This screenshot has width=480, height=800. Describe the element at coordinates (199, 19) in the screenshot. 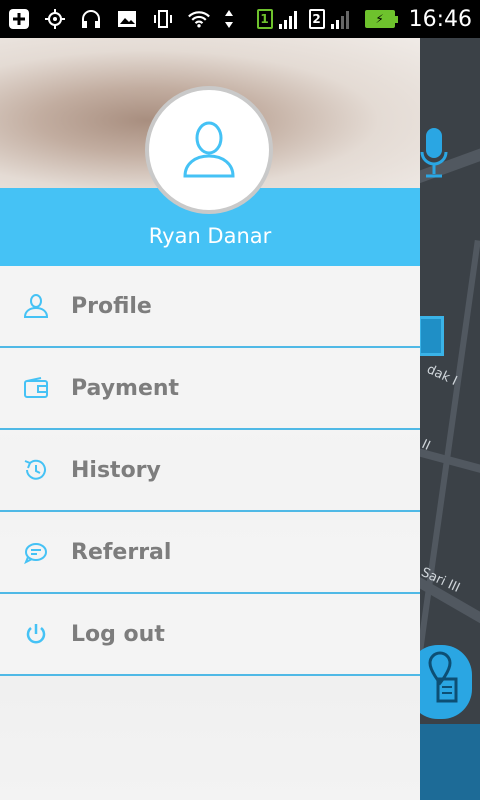

I see `wifi-icon` at that location.